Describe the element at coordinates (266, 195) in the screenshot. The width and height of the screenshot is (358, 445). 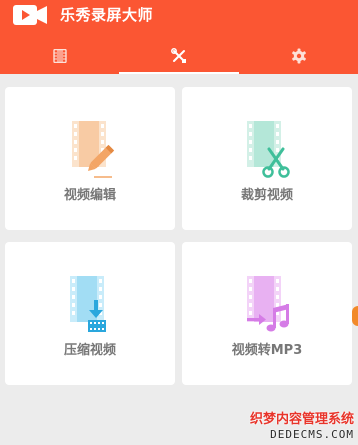
I see `video-cut-label: 裁剪视频` at that location.